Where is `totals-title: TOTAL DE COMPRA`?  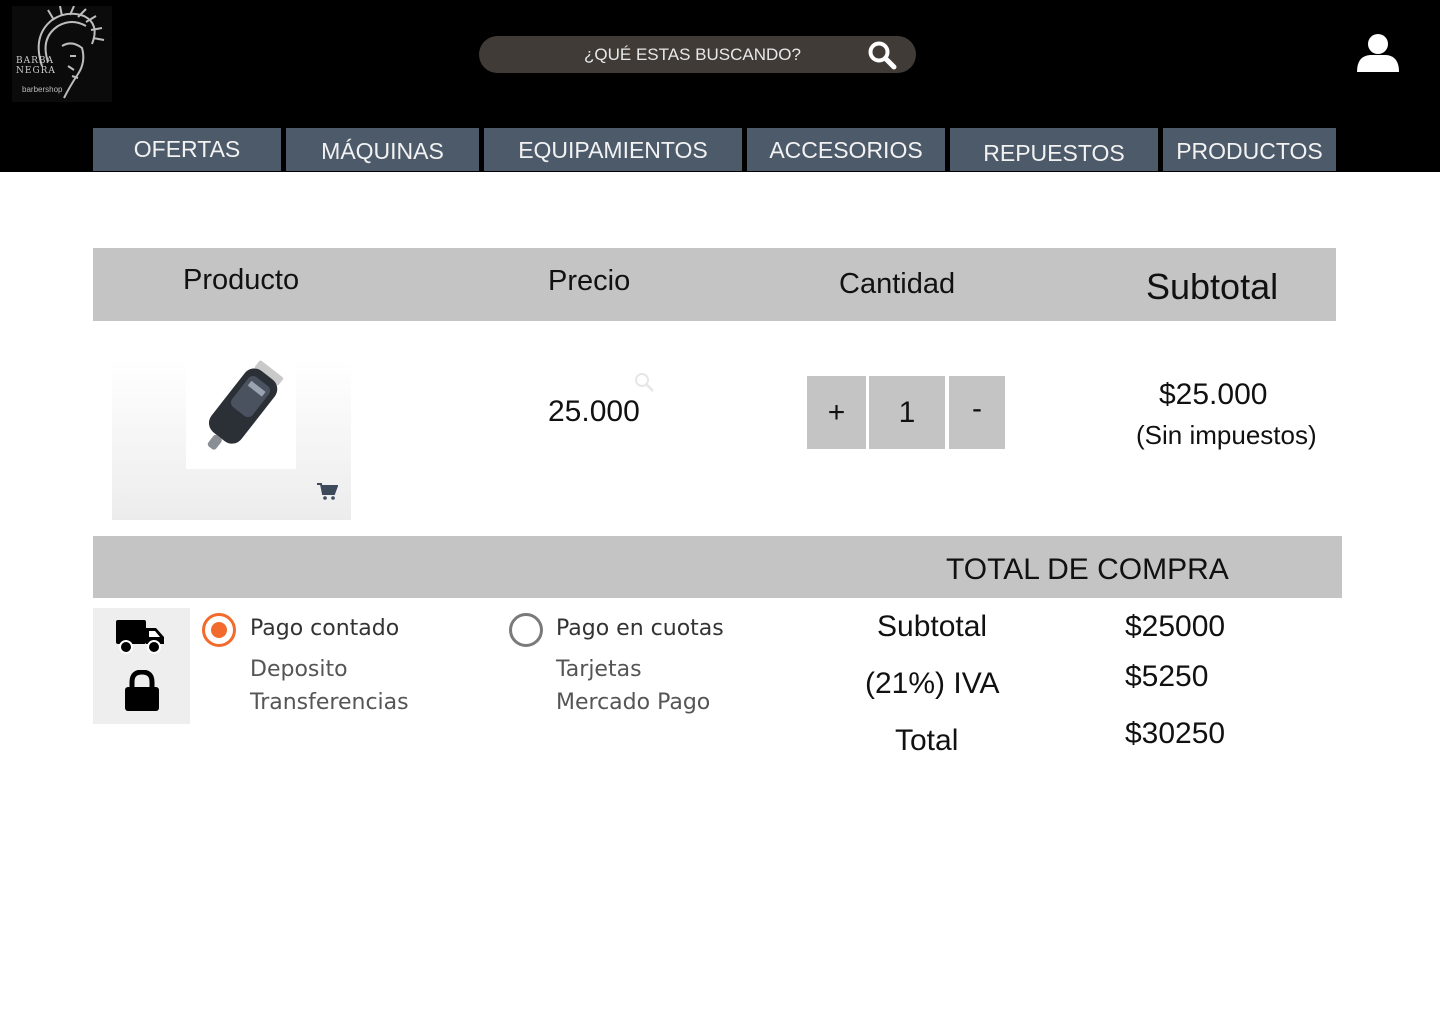 totals-title: TOTAL DE COMPRA is located at coordinates (1087, 569).